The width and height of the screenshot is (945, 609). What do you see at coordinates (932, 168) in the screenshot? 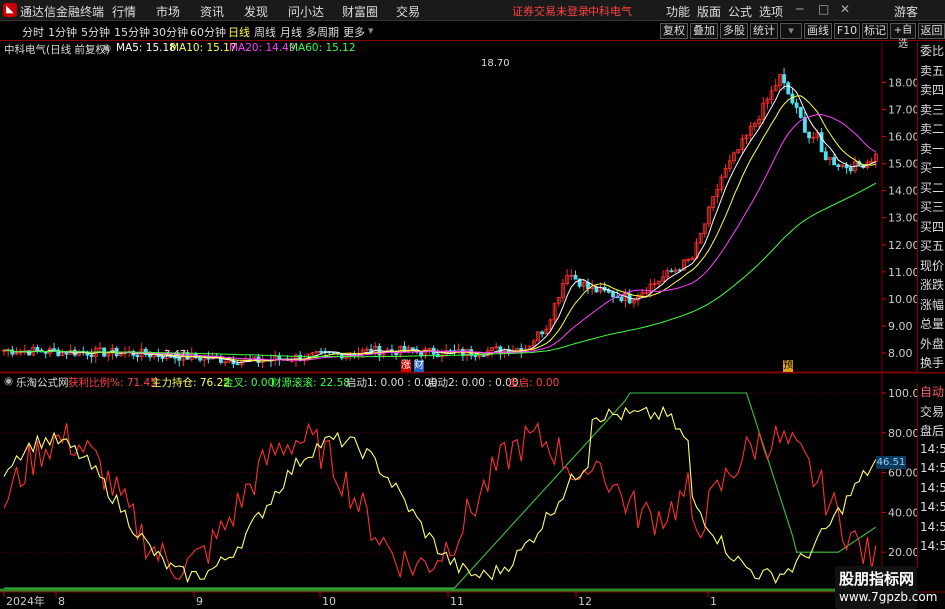
I see `quote-label: 买一` at bounding box center [932, 168].